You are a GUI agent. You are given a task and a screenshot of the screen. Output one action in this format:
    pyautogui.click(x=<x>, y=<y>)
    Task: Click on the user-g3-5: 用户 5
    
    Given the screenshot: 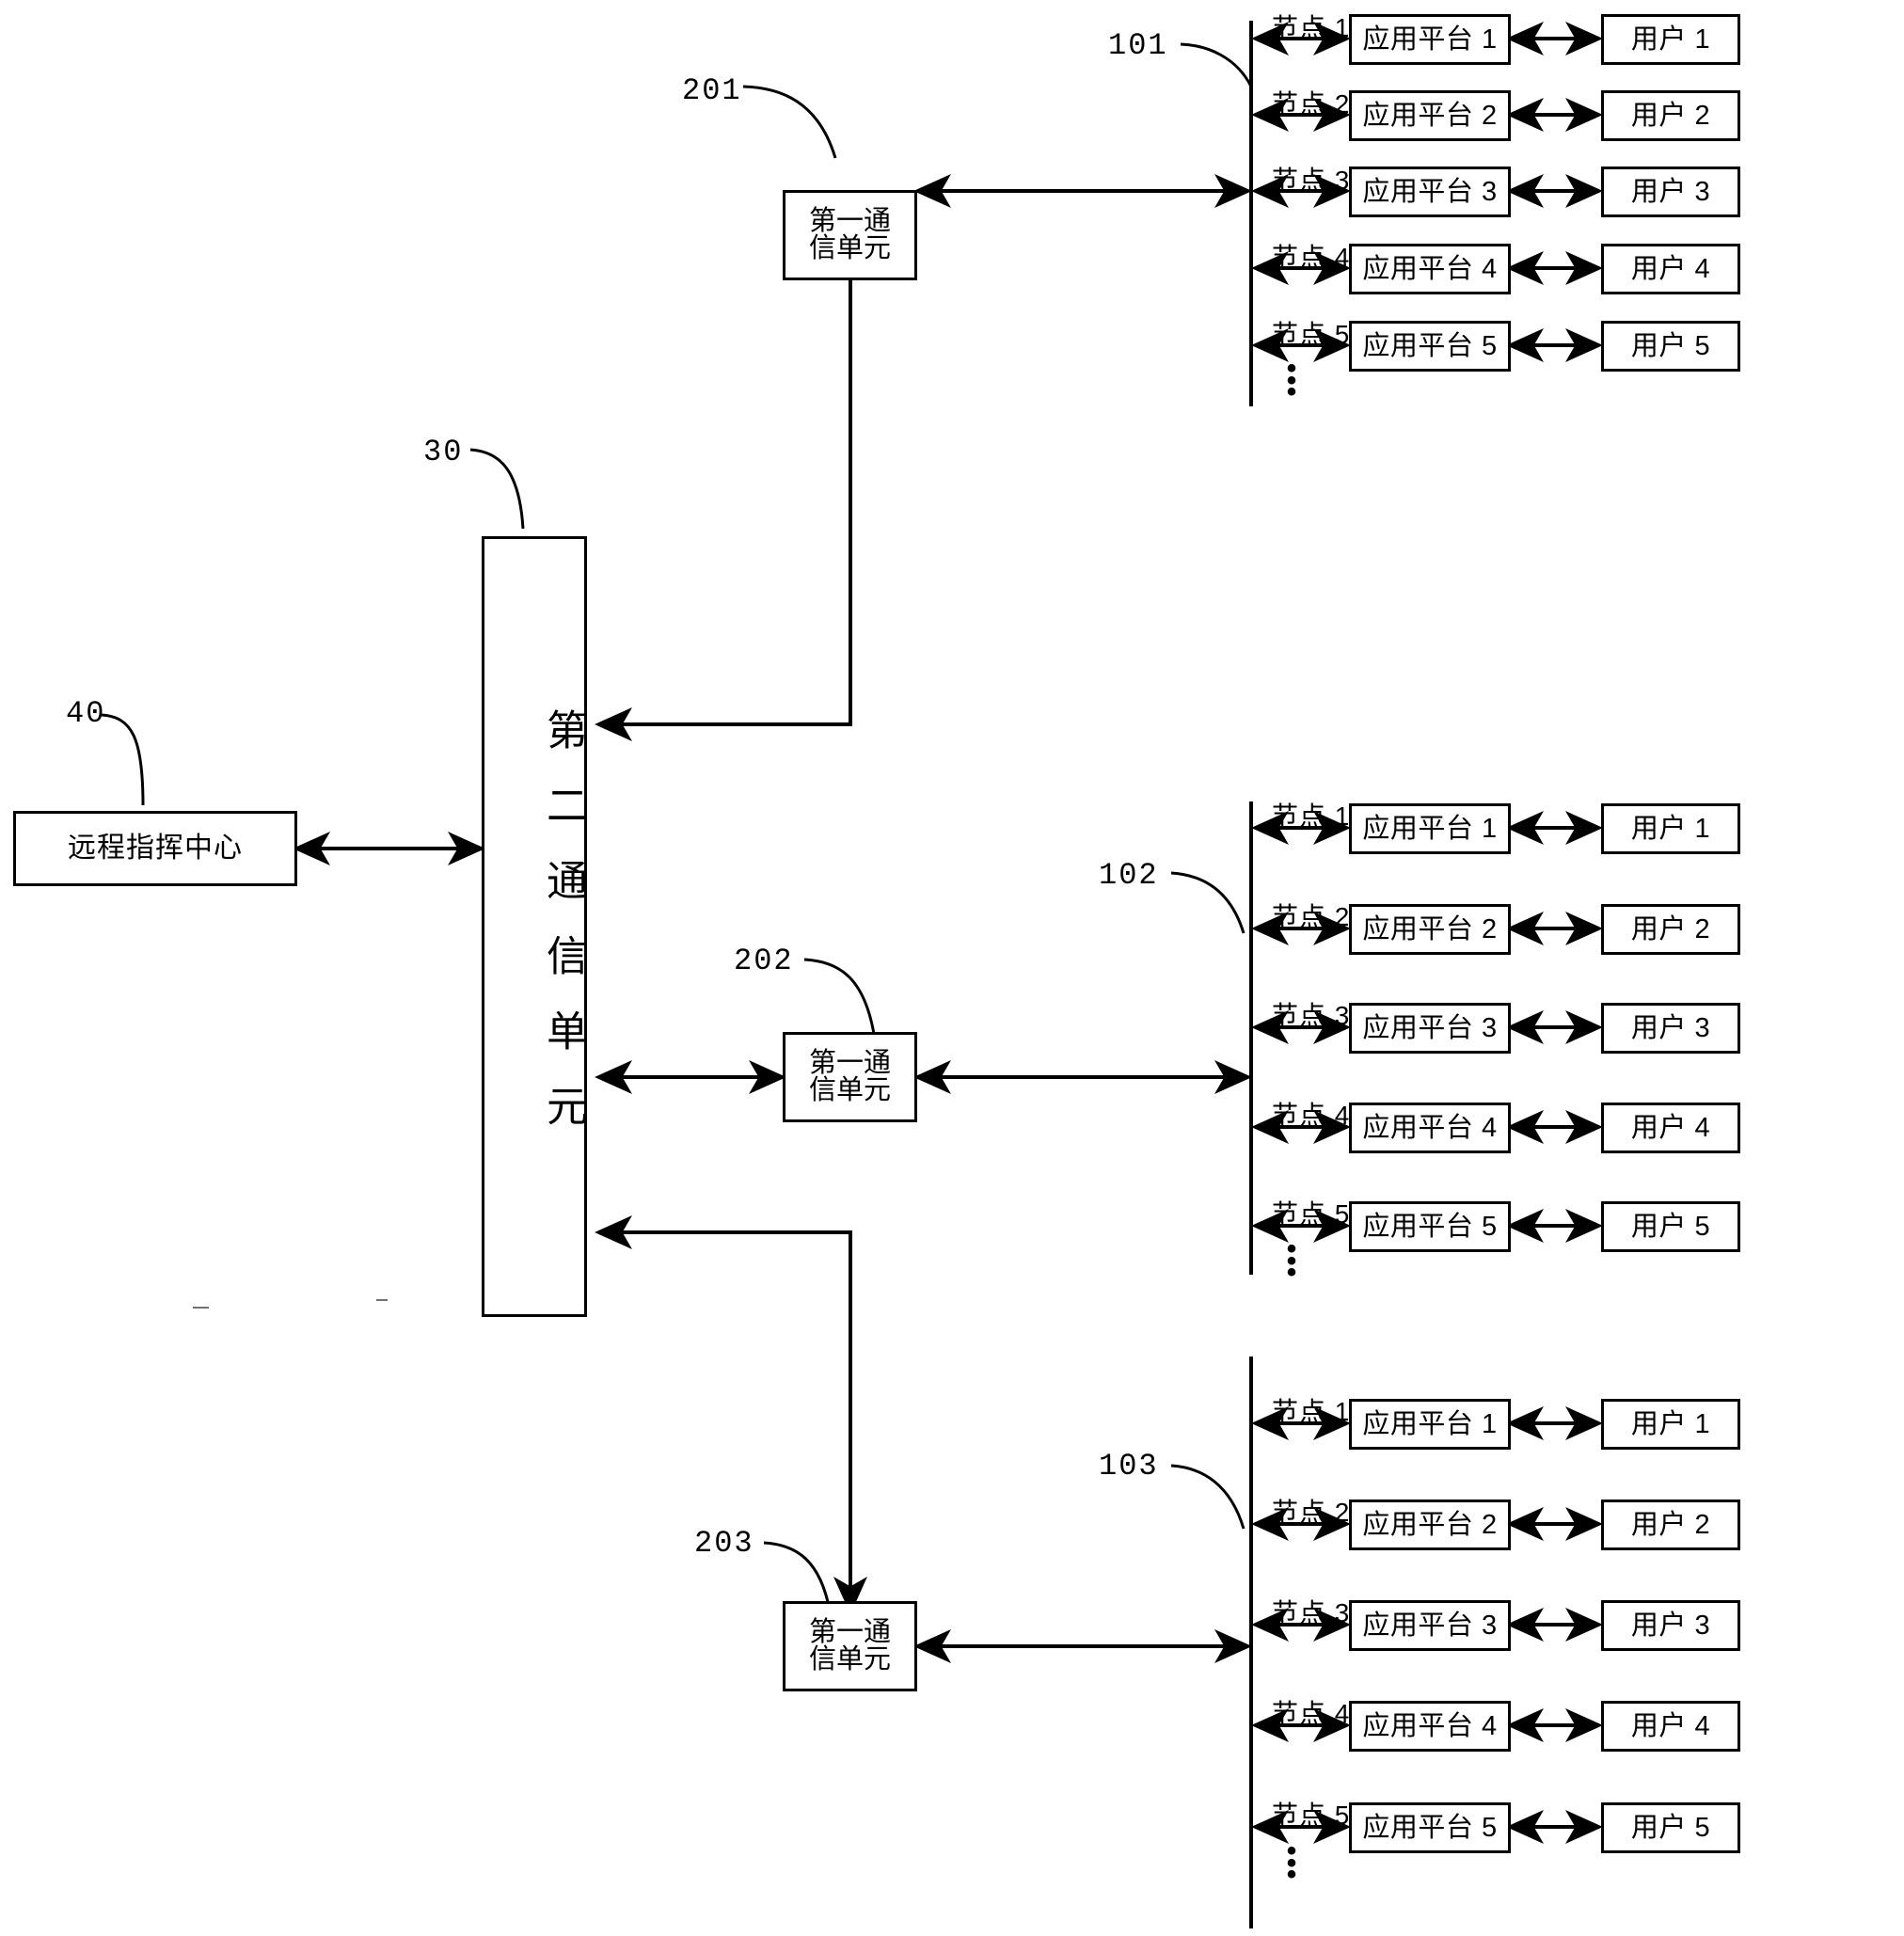 What is the action you would take?
    pyautogui.click(x=1670, y=1828)
    